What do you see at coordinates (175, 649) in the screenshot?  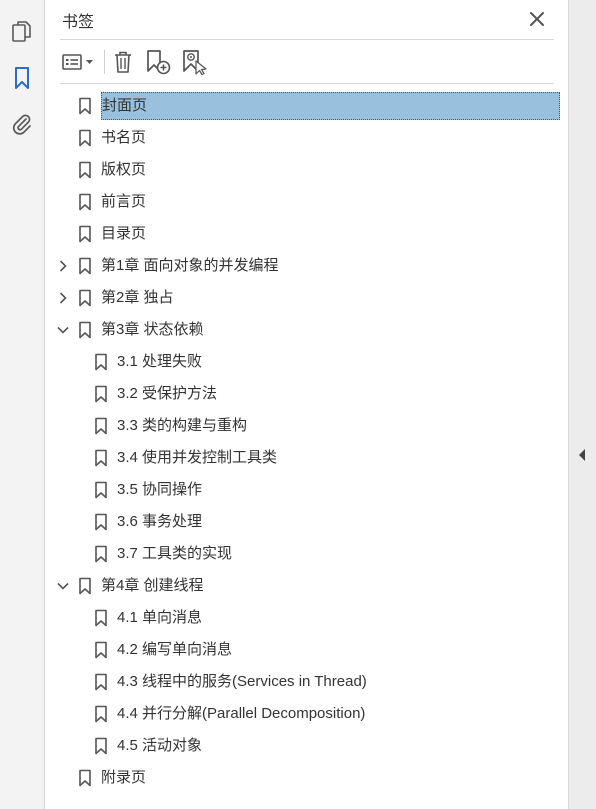 I see `bookmark-label: 4.2 编写单向消息` at bounding box center [175, 649].